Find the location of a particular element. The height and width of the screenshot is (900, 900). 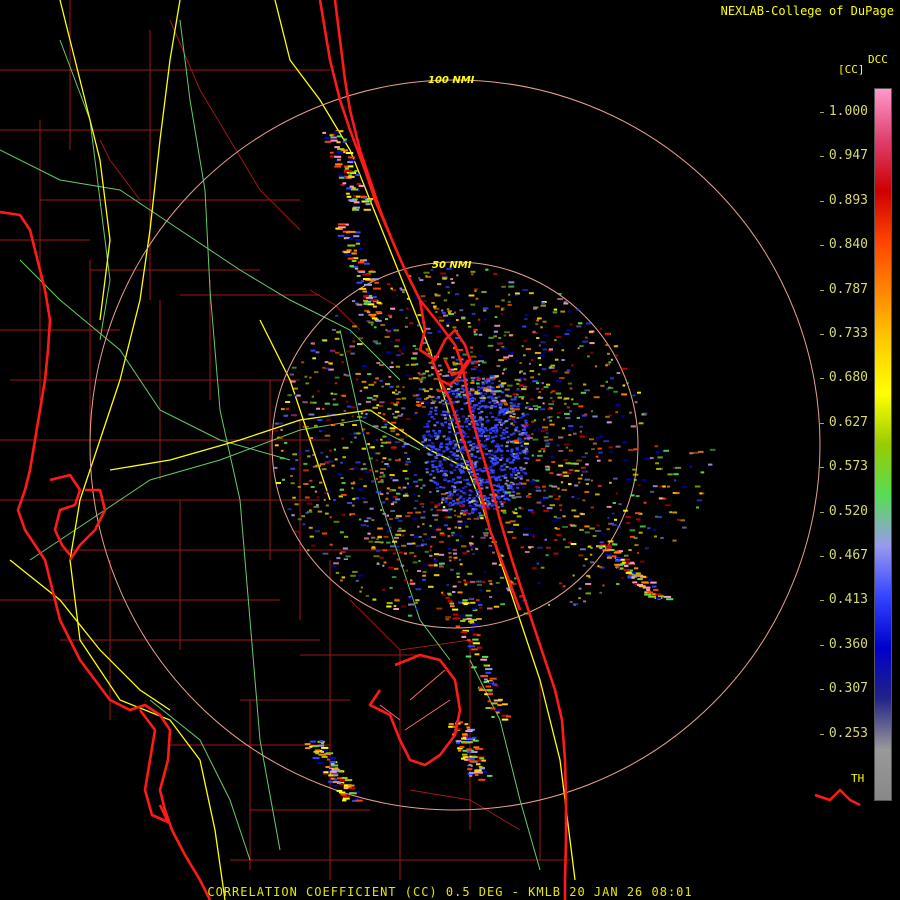

legend-tick-label: 0.947 is located at coordinates (848, 156).